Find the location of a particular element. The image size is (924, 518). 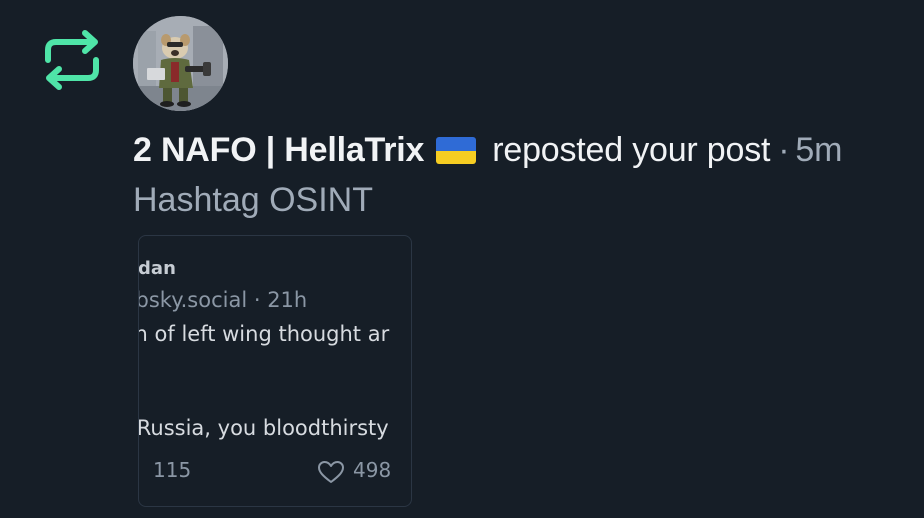

notification-time: 5m is located at coordinates (819, 150).